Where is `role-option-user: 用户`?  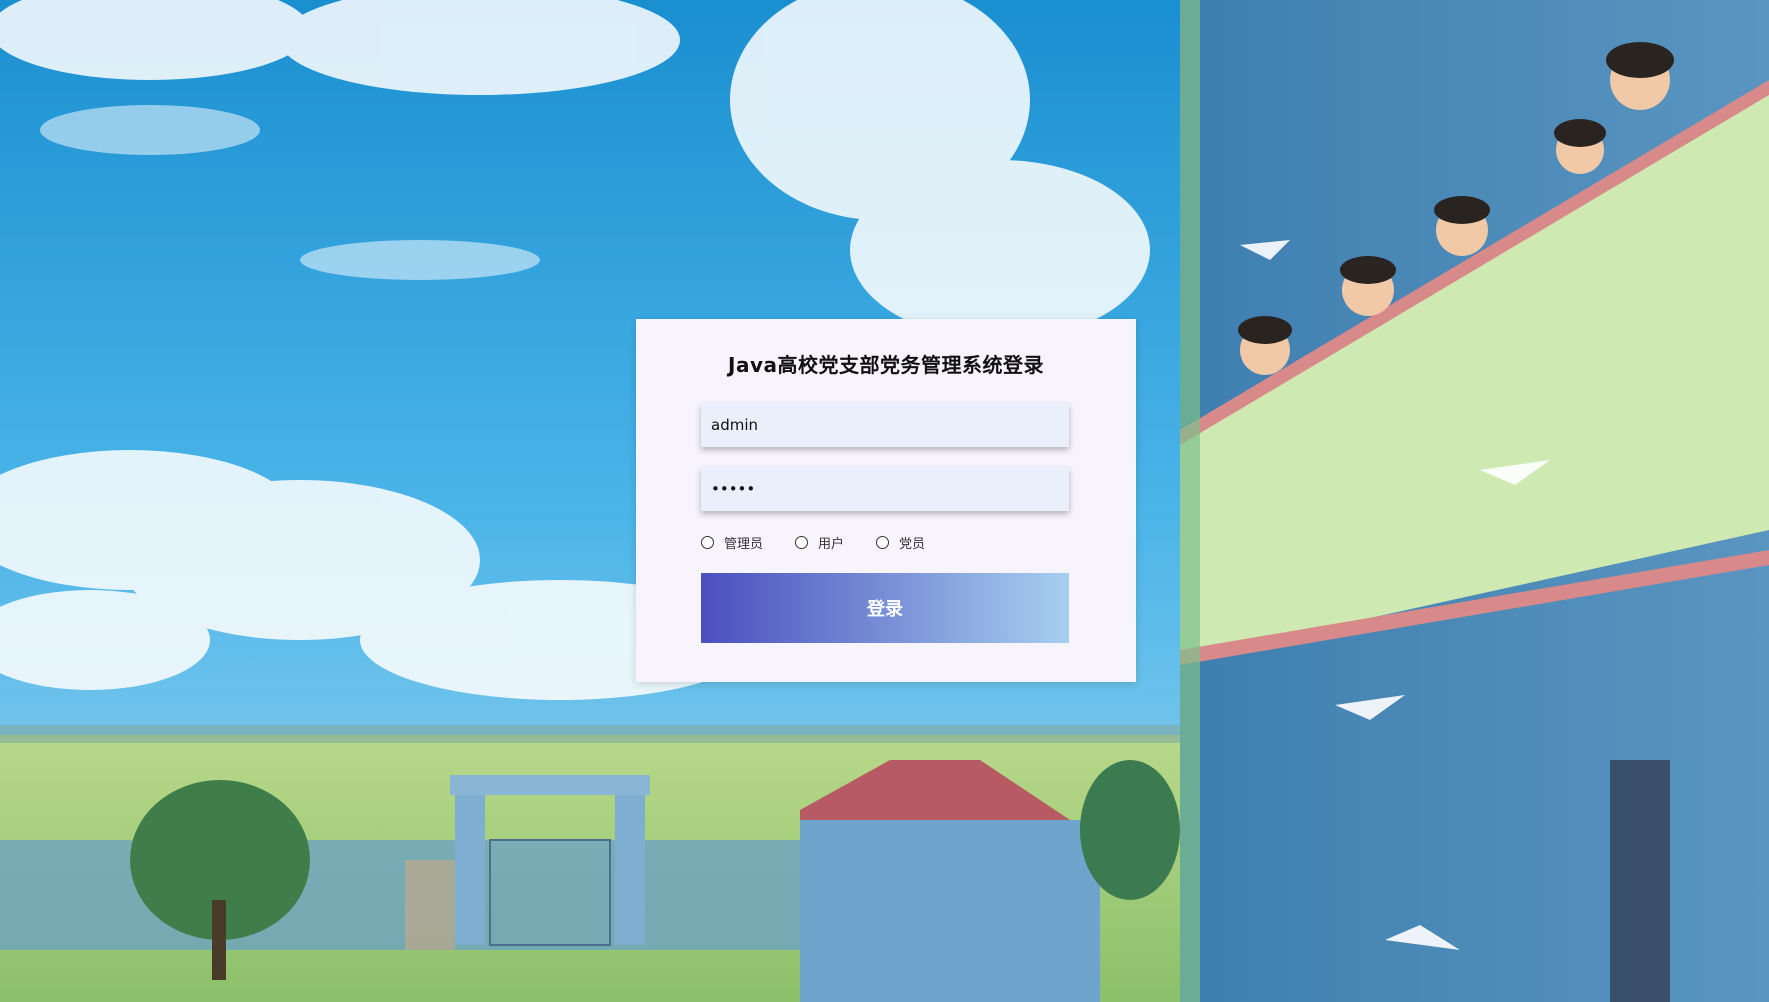 role-option-user: 用户 is located at coordinates (819, 542).